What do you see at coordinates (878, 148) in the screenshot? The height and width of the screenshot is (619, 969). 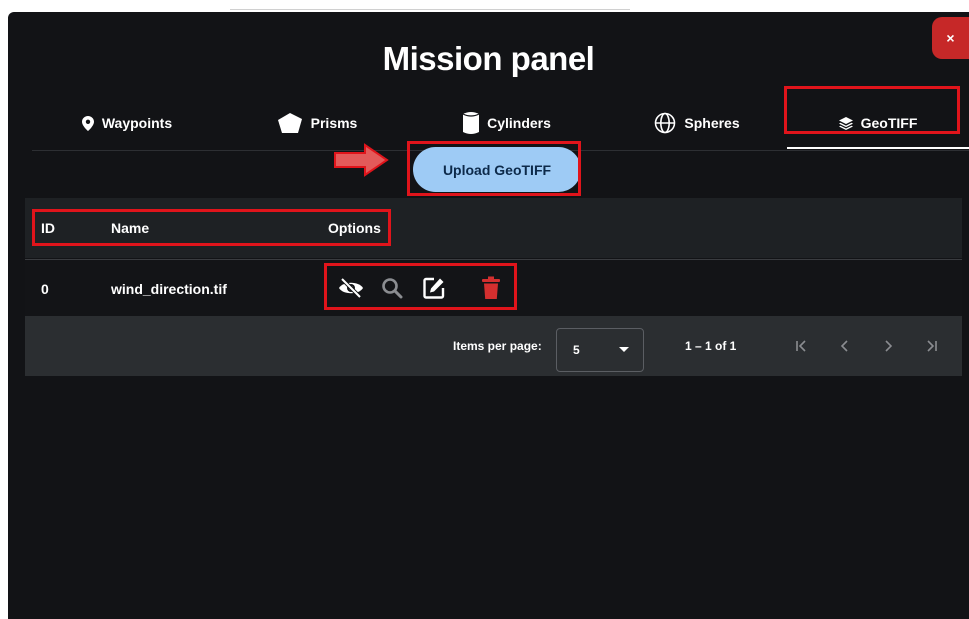 I see `active-tab-indicator` at bounding box center [878, 148].